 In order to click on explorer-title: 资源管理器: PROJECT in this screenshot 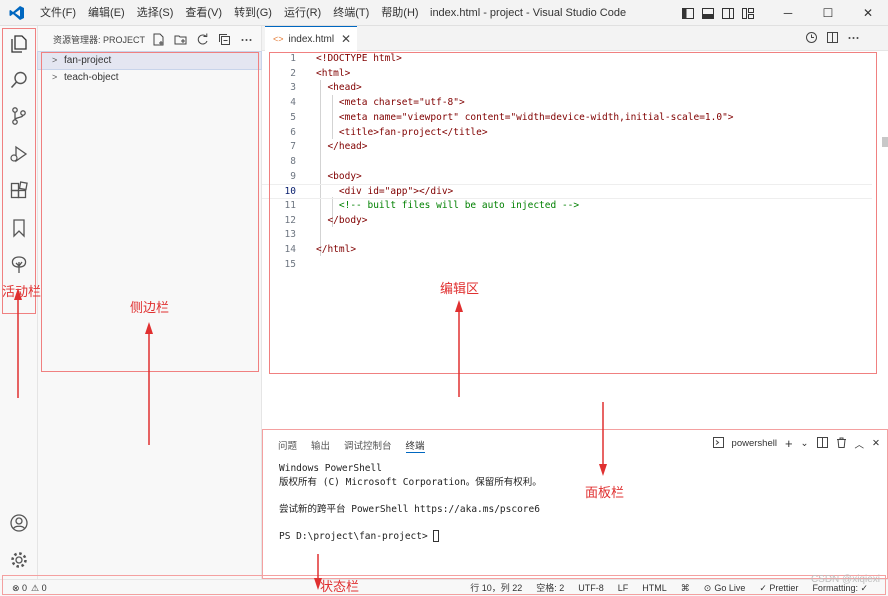, I will do `click(99, 39)`.